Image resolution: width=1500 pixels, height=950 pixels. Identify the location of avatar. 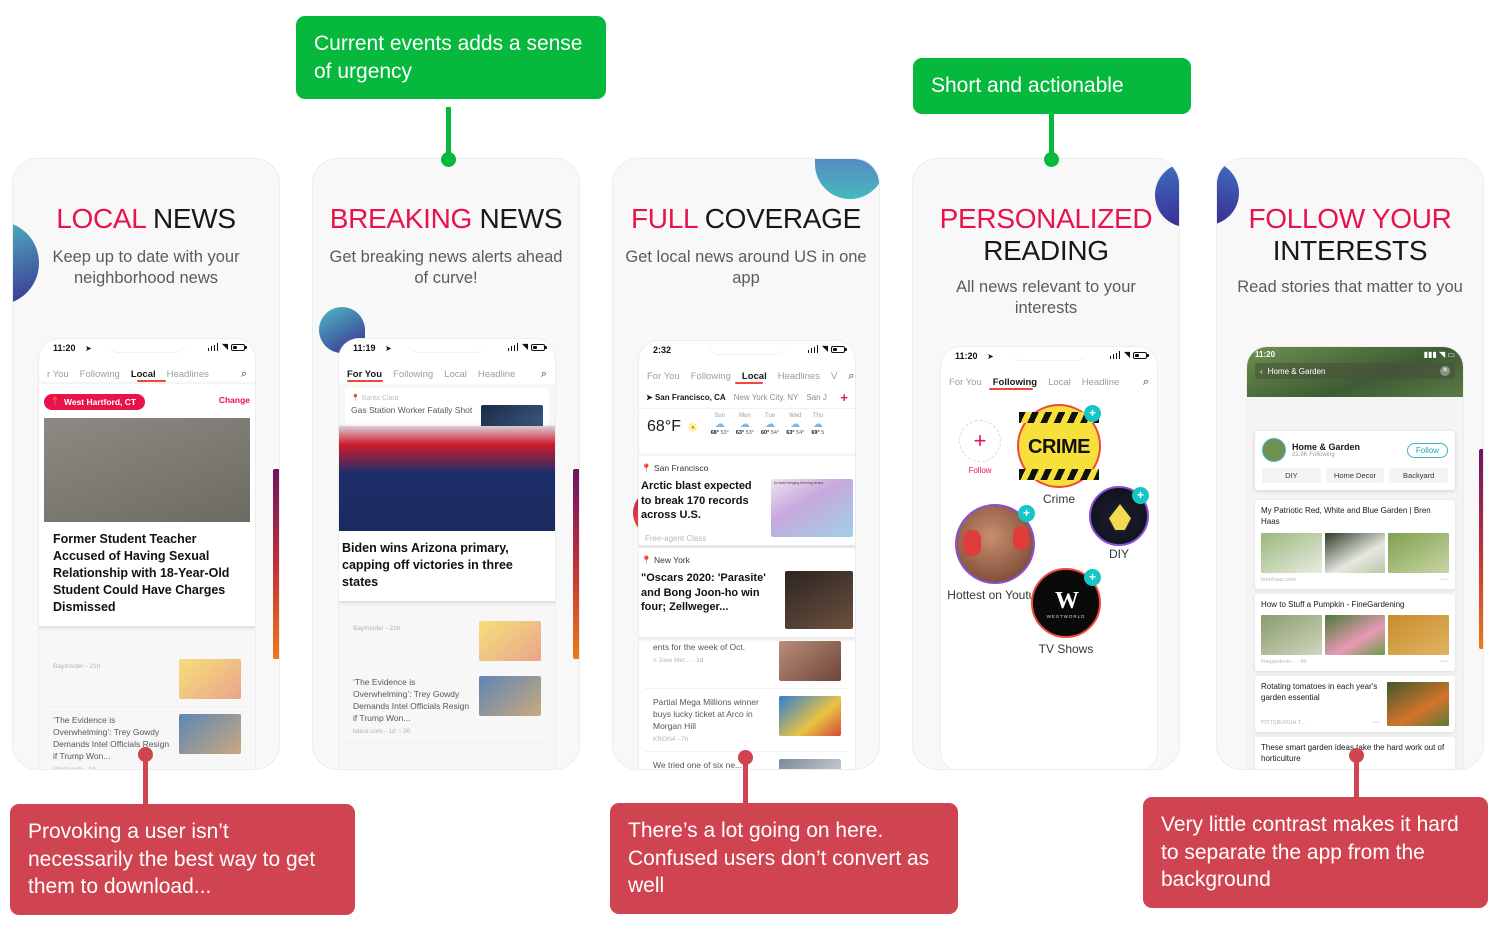
(1274, 450).